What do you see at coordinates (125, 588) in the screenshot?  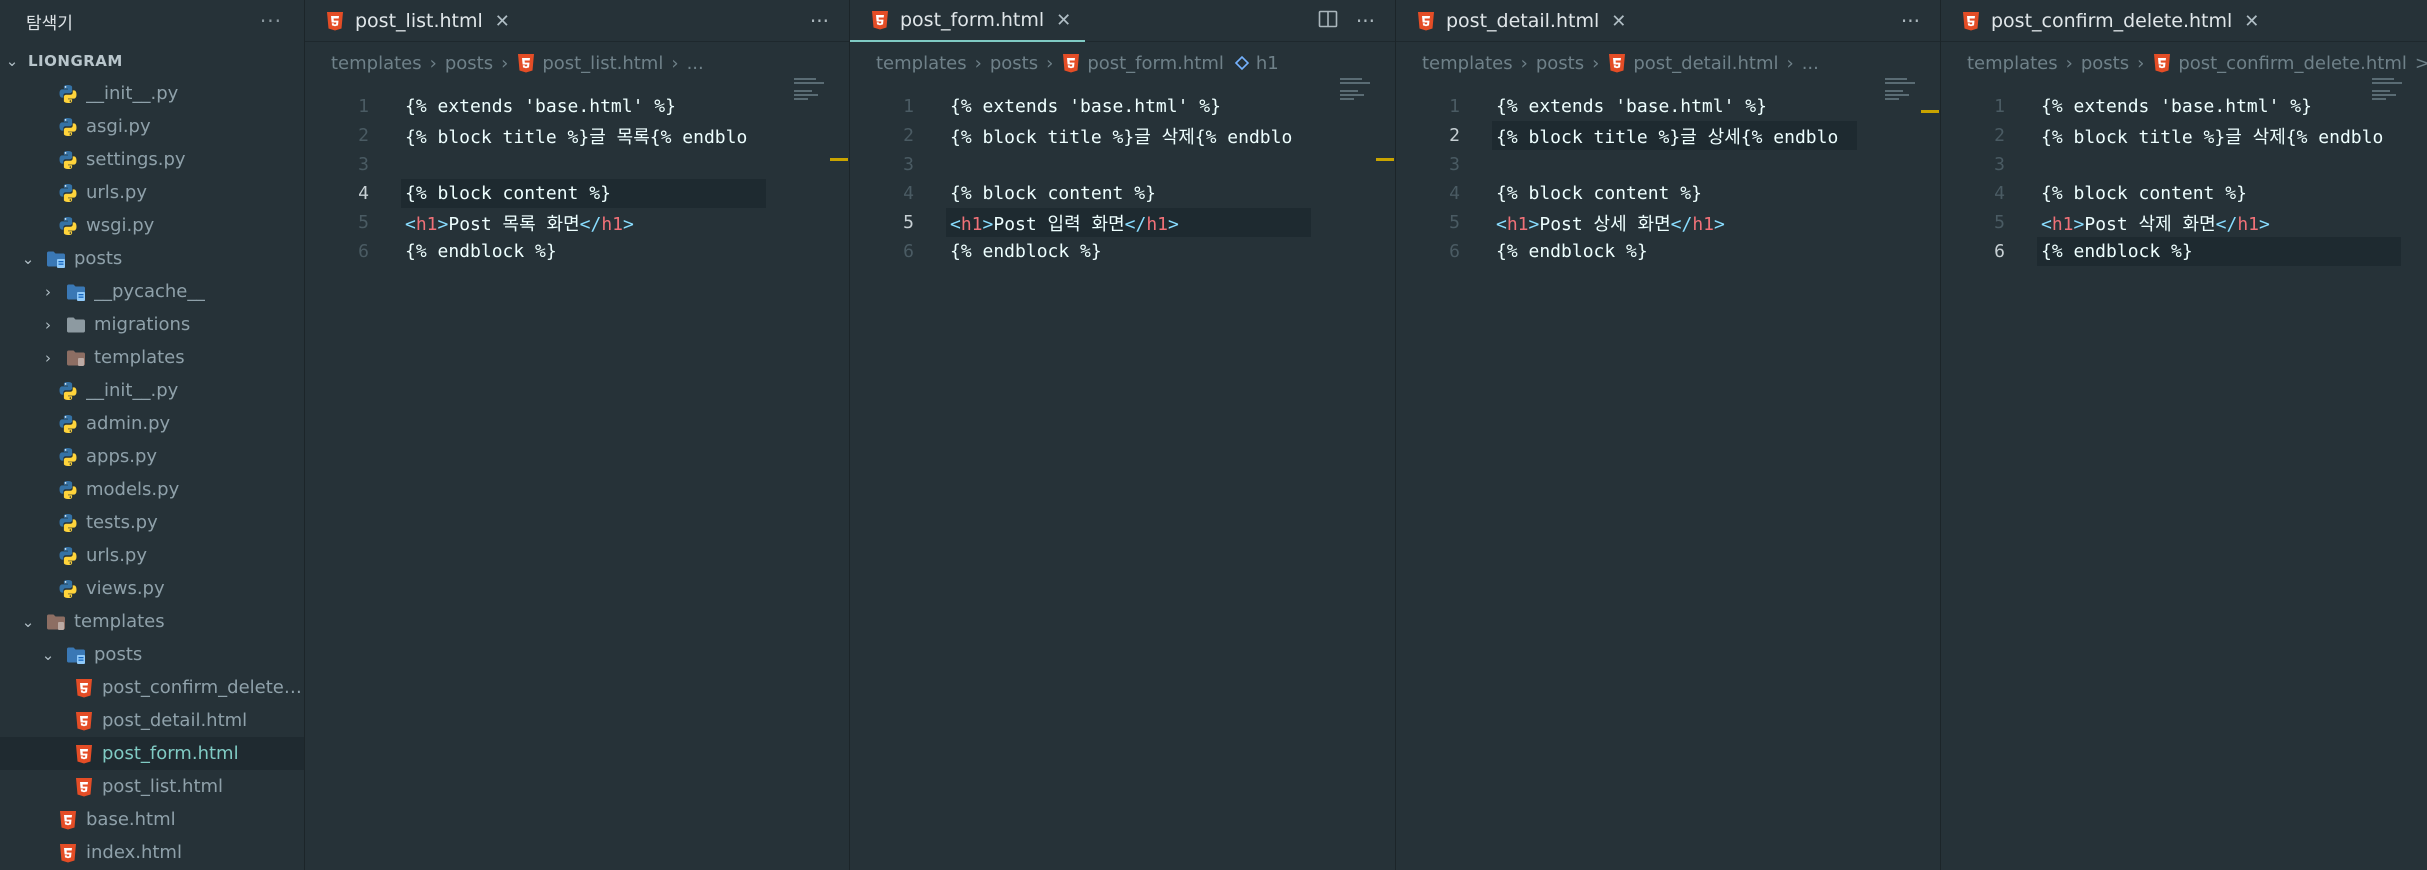 I see `tree-item-label: views.py` at bounding box center [125, 588].